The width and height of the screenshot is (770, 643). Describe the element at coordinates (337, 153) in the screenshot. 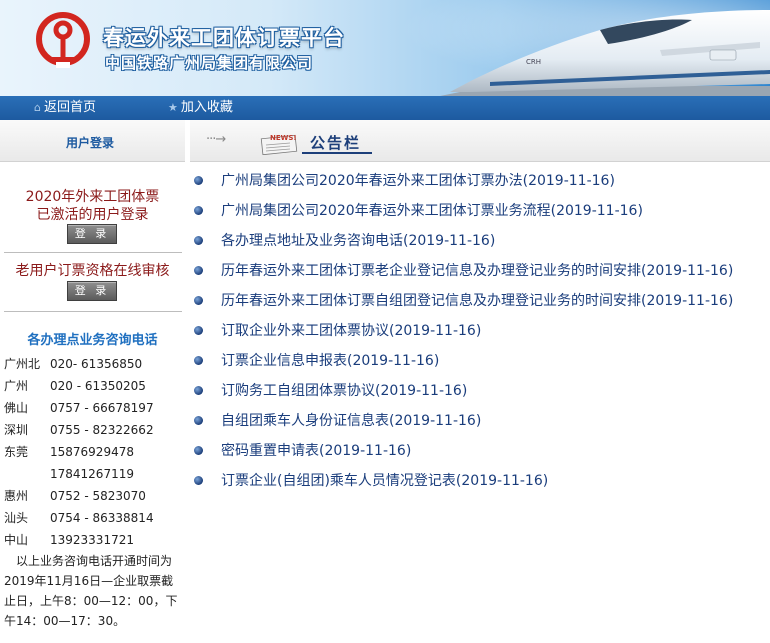

I see `notice-title-underline` at that location.